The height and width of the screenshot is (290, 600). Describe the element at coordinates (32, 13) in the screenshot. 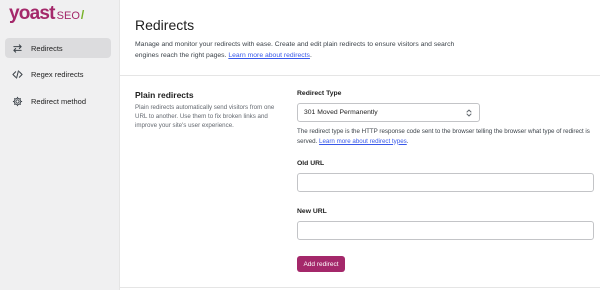

I see `logo-word: yoast` at that location.